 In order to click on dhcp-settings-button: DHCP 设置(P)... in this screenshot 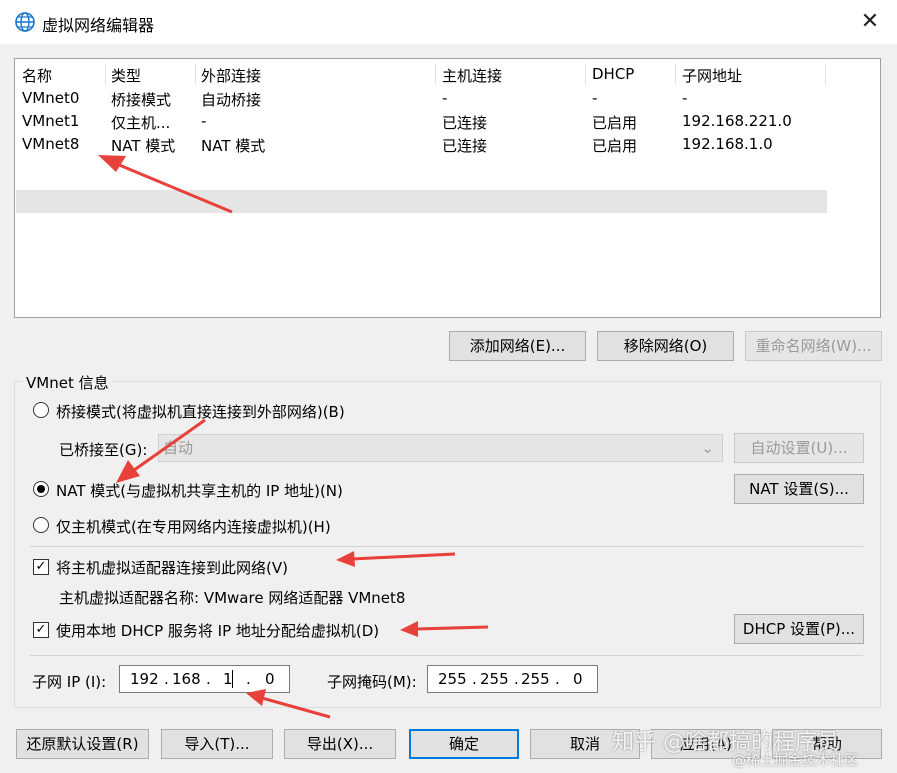, I will do `click(799, 629)`.